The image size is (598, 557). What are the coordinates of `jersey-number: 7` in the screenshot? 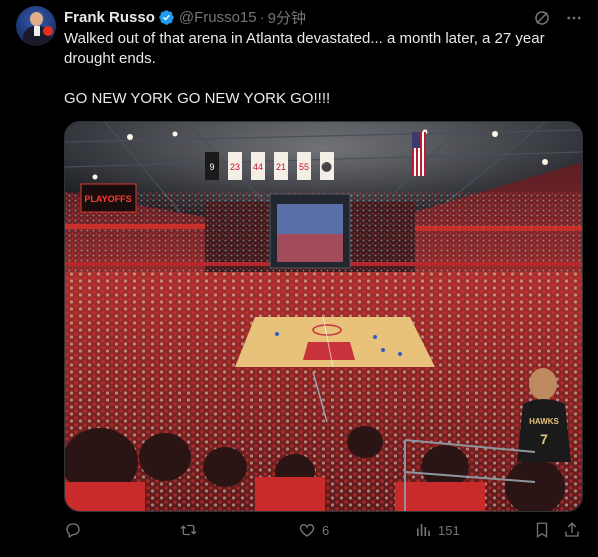 It's located at (544, 439).